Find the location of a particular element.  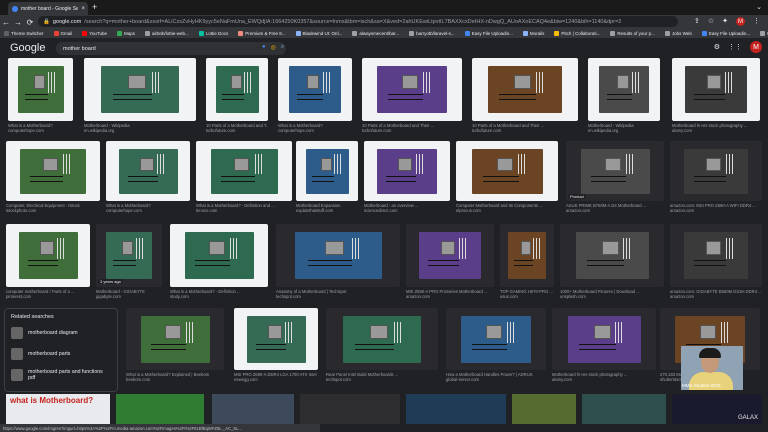

result-caption: Motherboard - GIGABYTE gigabyte.com is located at coordinates (129, 294).